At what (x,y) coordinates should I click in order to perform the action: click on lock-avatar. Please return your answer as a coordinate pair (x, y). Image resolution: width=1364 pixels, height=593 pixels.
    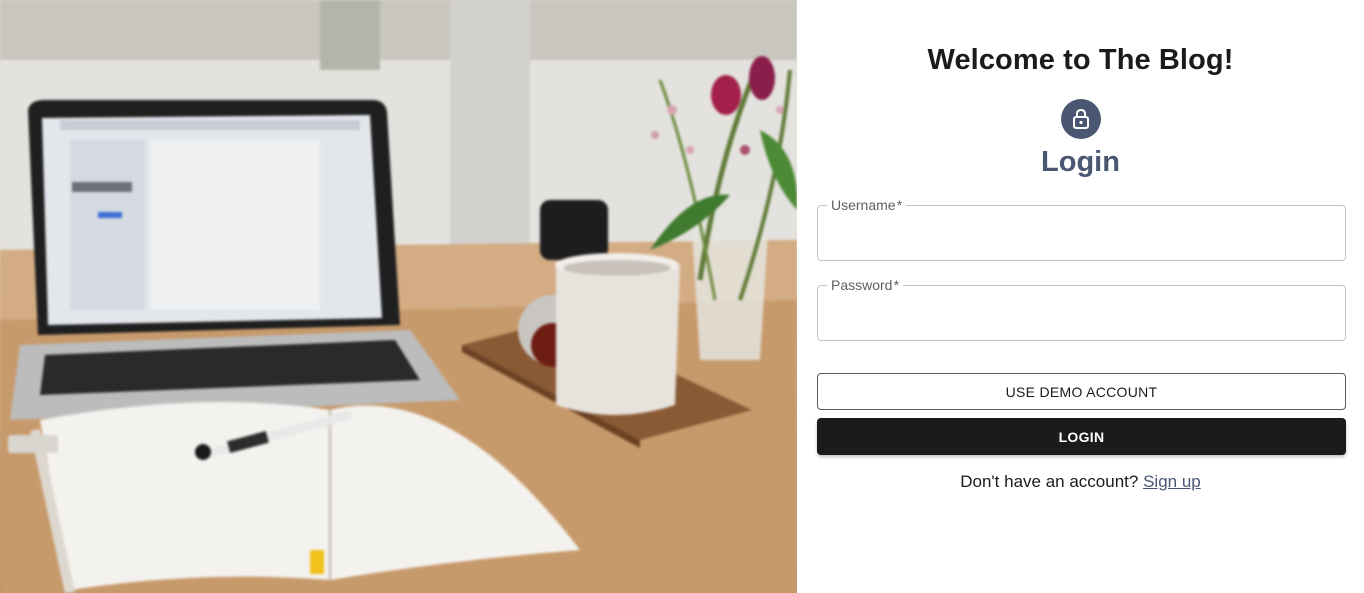
    Looking at the image, I should click on (1081, 119).